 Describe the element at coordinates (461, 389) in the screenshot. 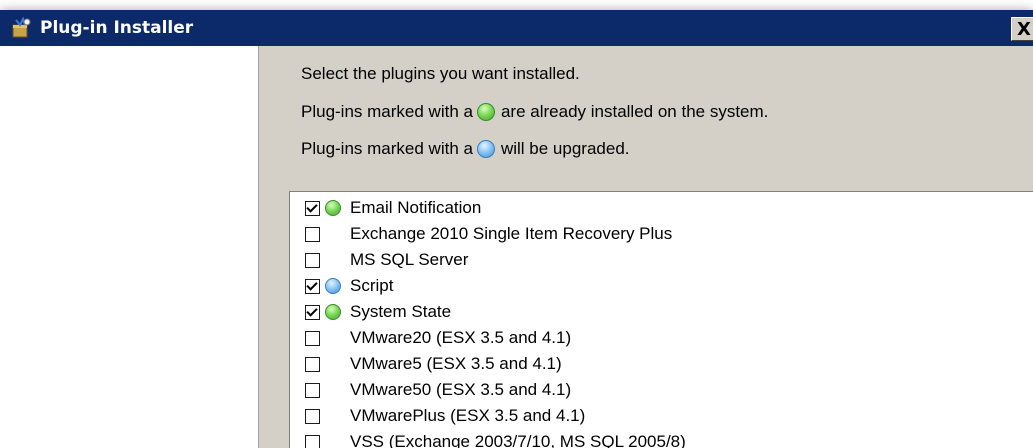

I see `plugin-label: VMware50 (ESX 3.5 and 4.1)` at that location.